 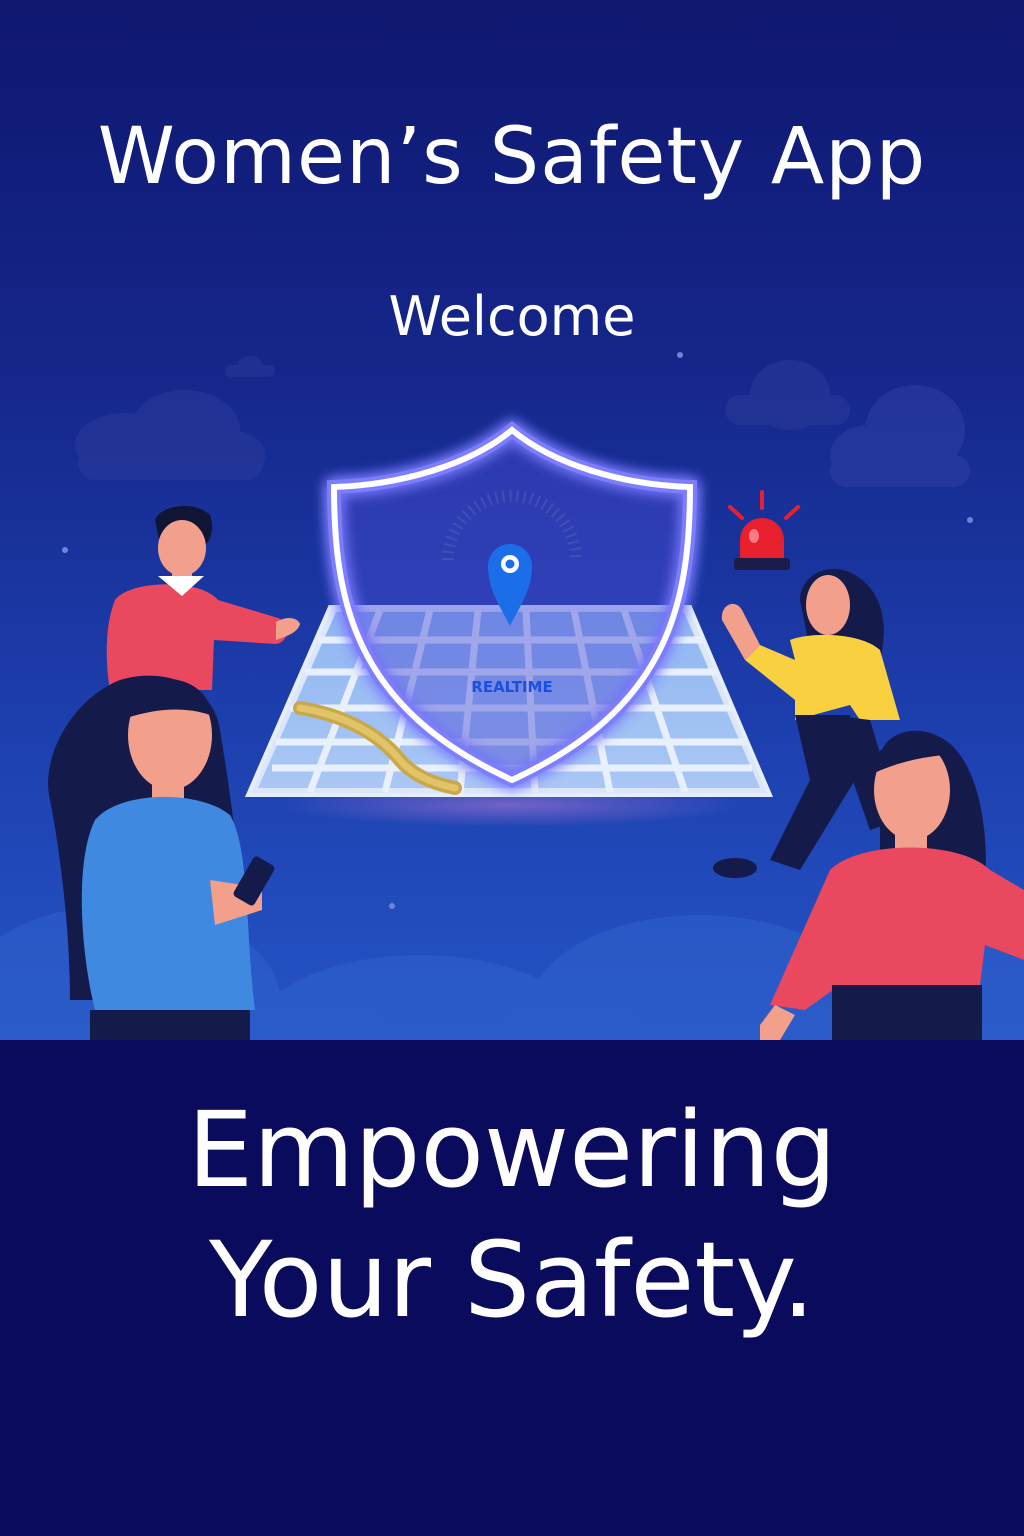 I want to click on tagline-line-1: Empowering, so click(x=512, y=1150).